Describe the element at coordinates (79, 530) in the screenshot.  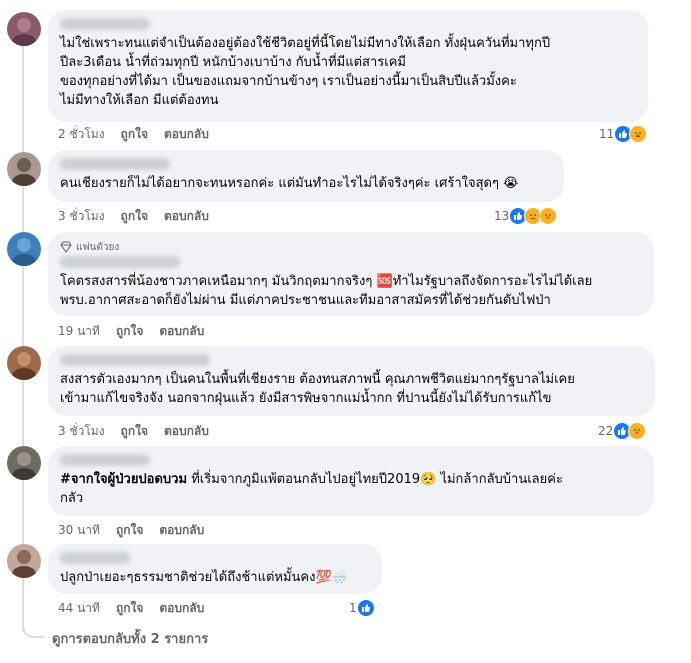
I see `timestamp: 30 นาที` at that location.